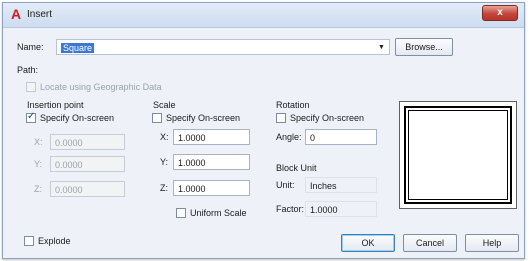 The width and height of the screenshot is (530, 261). Describe the element at coordinates (500, 13) in the screenshot. I see `close-button: x` at that location.